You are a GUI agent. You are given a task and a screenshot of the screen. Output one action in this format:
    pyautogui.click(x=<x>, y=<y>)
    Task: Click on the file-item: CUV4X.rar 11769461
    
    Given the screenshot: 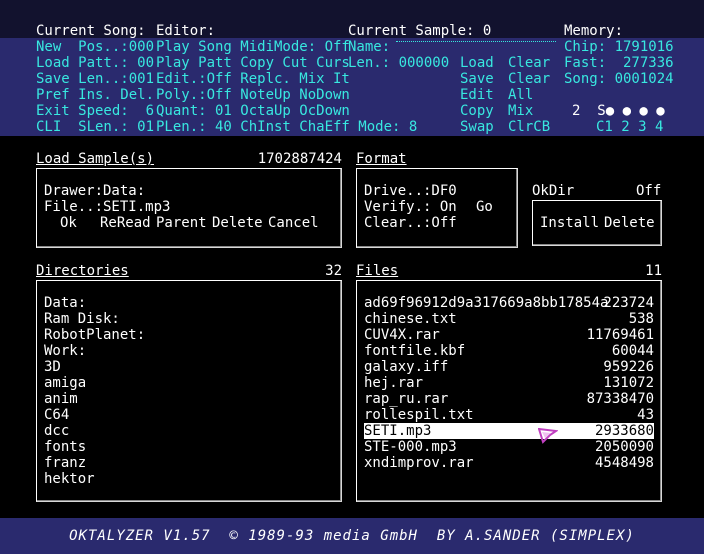 What is the action you would take?
    pyautogui.click(x=509, y=335)
    